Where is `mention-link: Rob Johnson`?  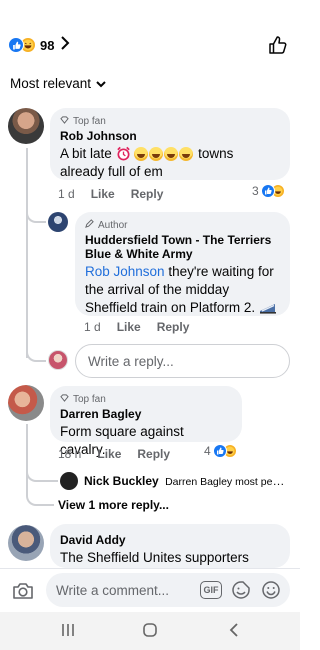
mention-link: Rob Johnson is located at coordinates (125, 271).